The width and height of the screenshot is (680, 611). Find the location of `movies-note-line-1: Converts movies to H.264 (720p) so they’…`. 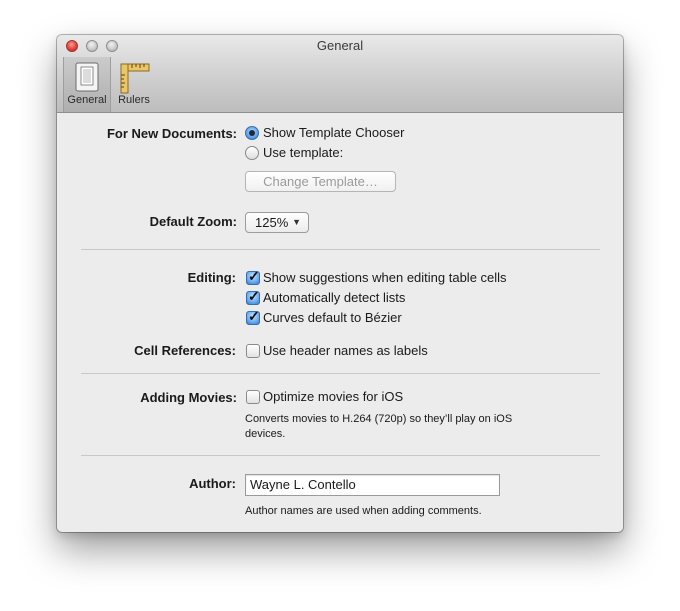

movies-note-line-1: Converts movies to H.264 (720p) so they’… is located at coordinates (379, 419).